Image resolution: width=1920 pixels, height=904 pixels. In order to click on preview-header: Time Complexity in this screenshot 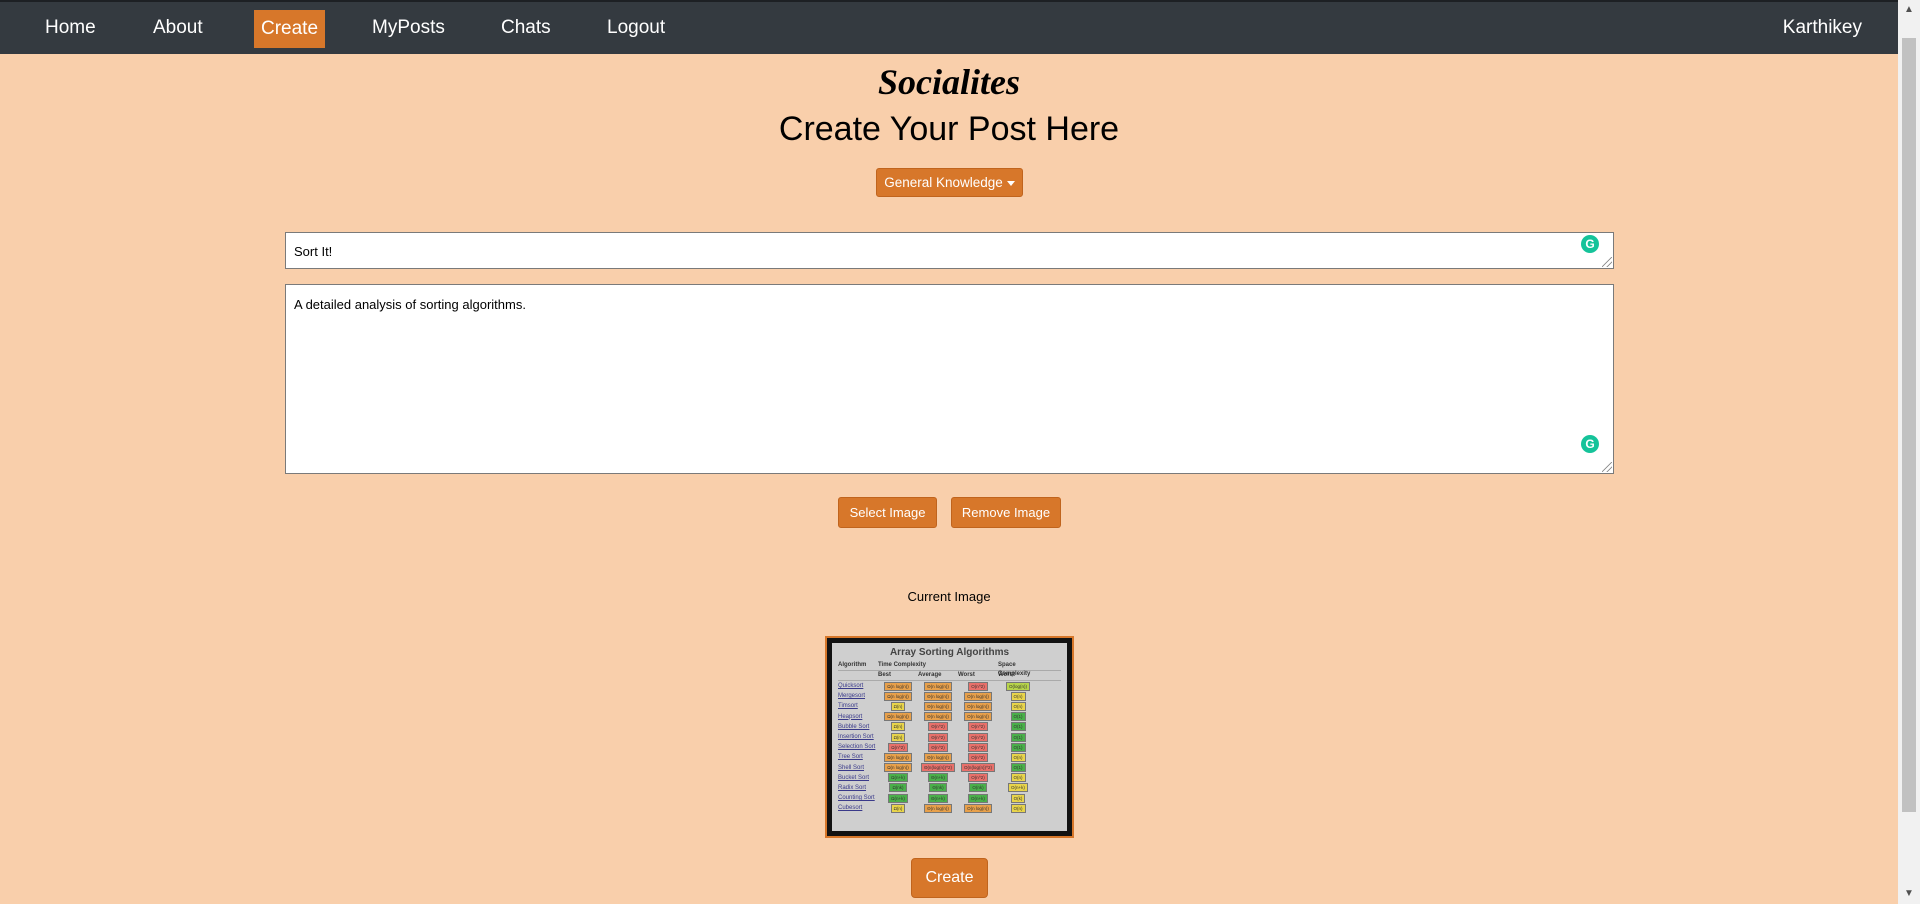, I will do `click(902, 665)`.